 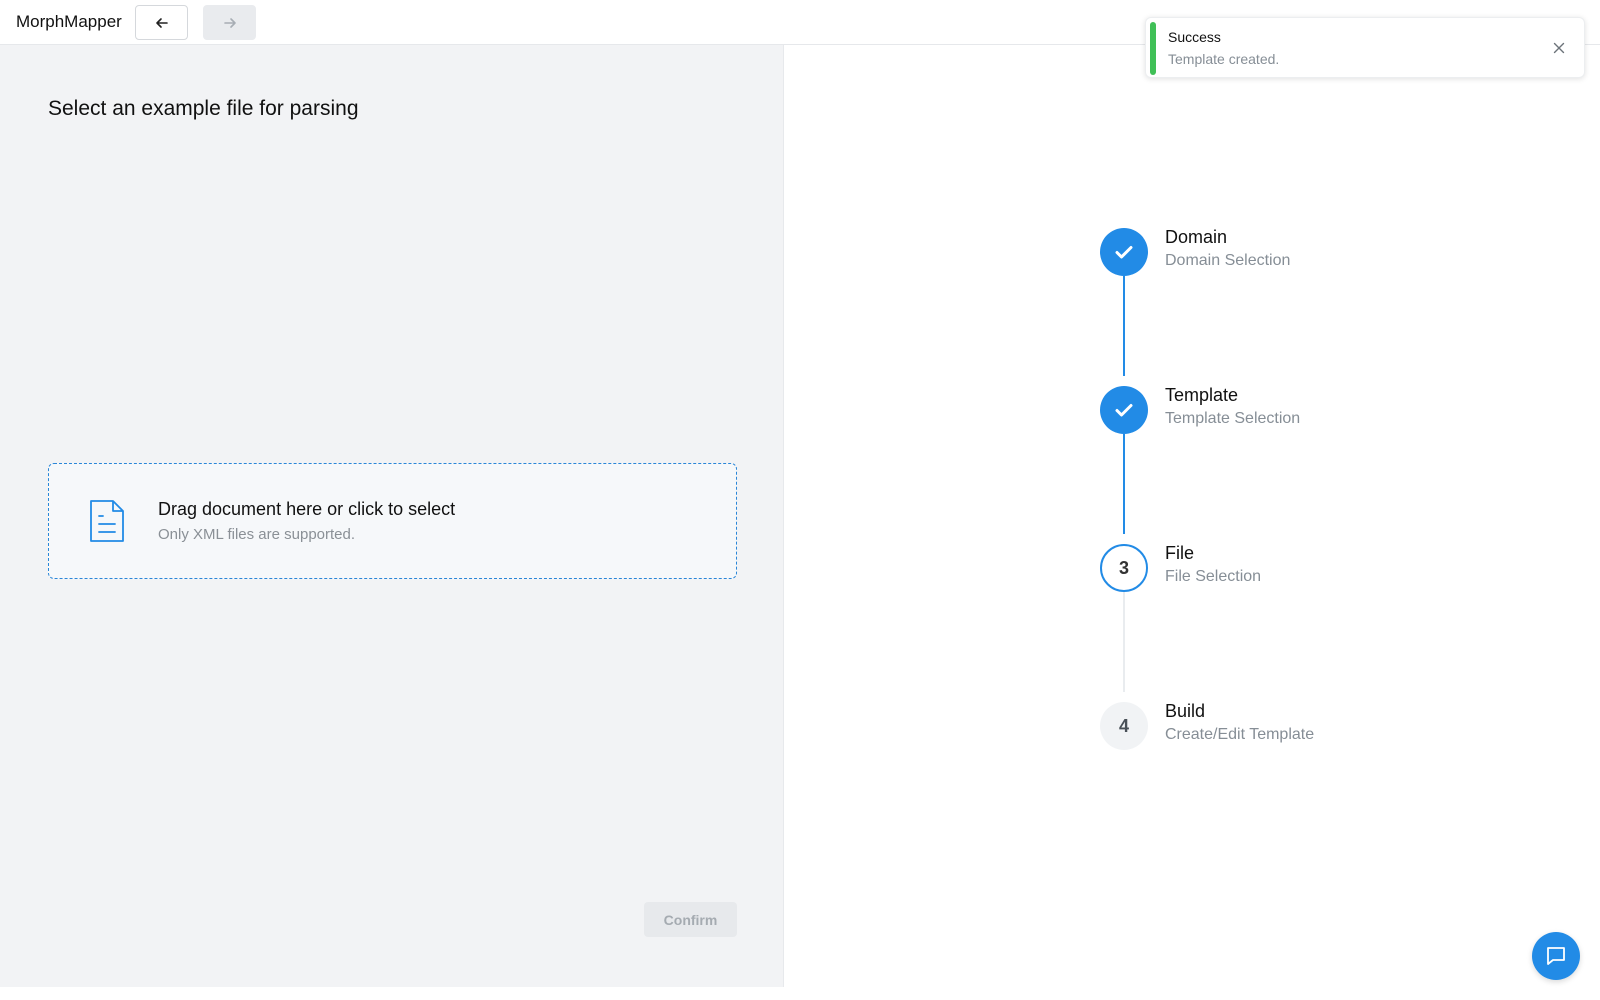 I want to click on close-icon, so click(x=1559, y=48).